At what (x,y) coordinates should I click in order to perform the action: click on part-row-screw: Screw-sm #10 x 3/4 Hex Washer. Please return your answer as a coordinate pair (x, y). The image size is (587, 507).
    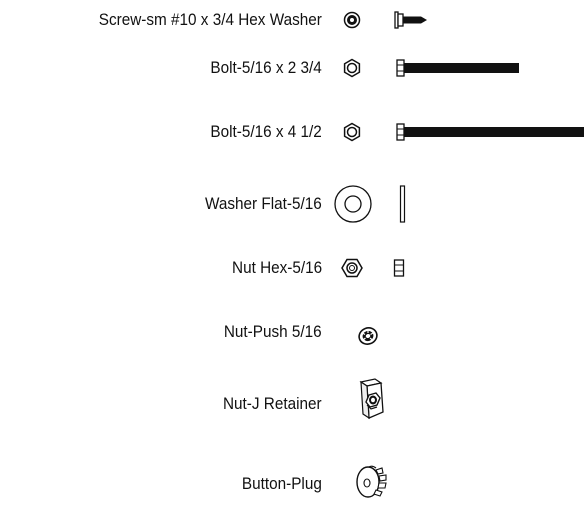
    Looking at the image, I should click on (293, 20).